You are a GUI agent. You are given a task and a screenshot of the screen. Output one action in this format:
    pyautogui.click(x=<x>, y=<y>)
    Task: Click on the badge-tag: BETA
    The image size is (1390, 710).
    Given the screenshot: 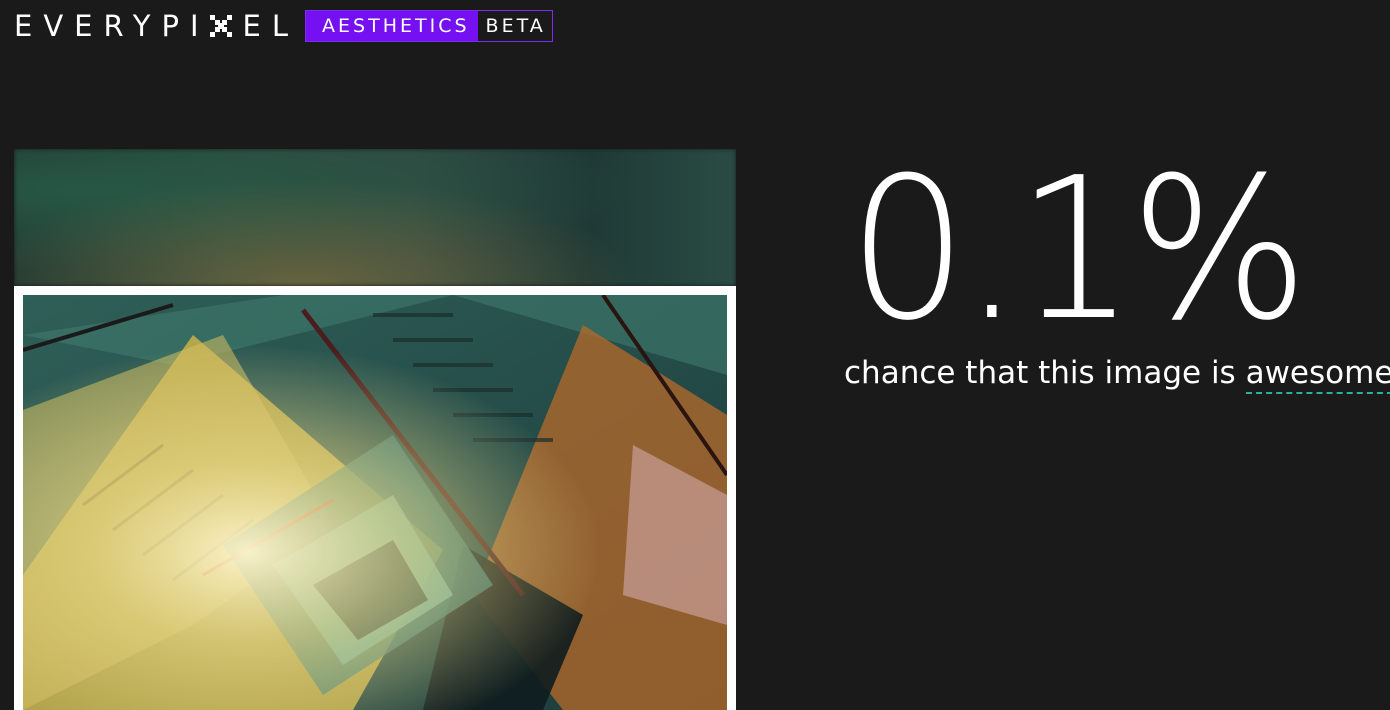 What is the action you would take?
    pyautogui.click(x=515, y=26)
    